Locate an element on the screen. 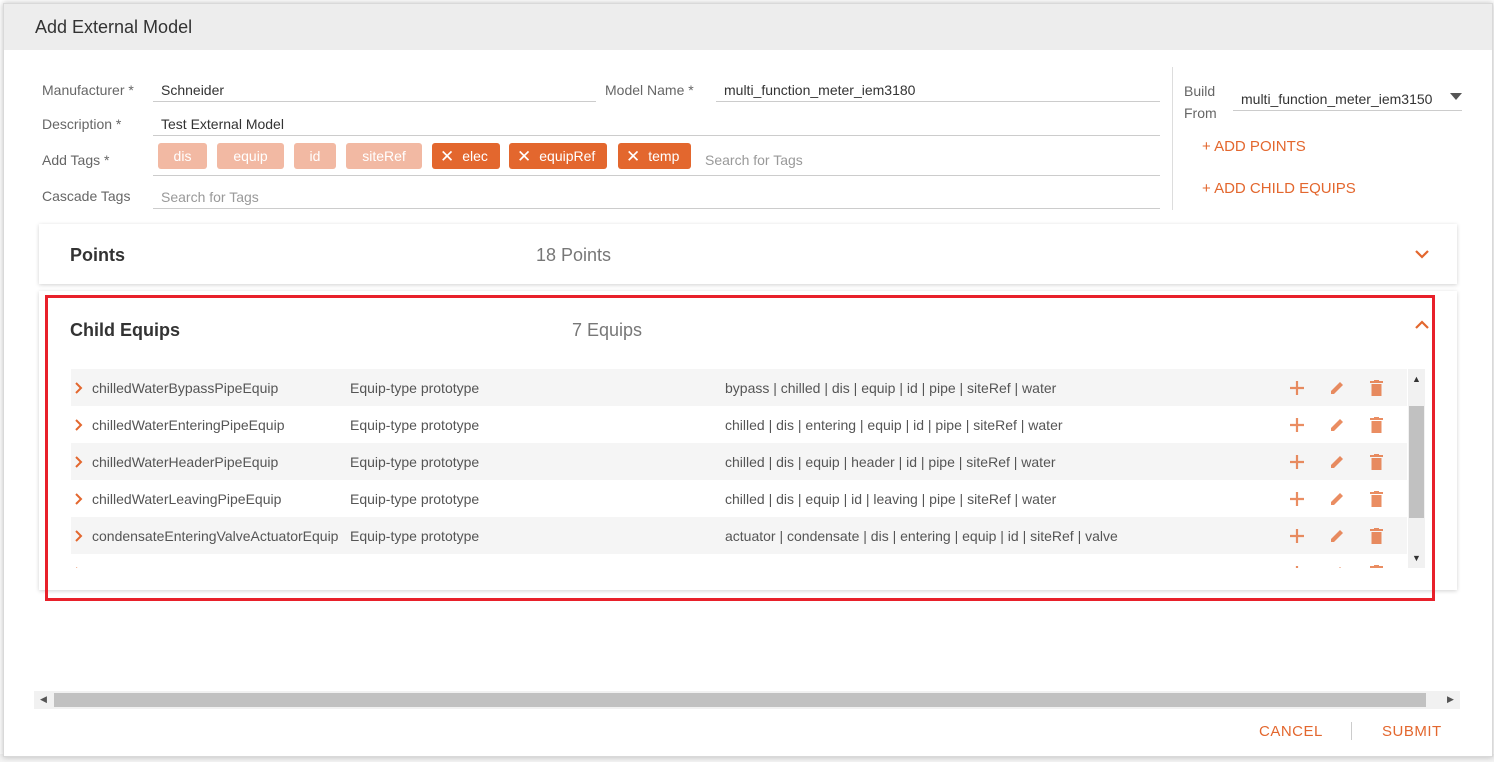 The height and width of the screenshot is (762, 1494). points-count: 18 Points is located at coordinates (574, 255).